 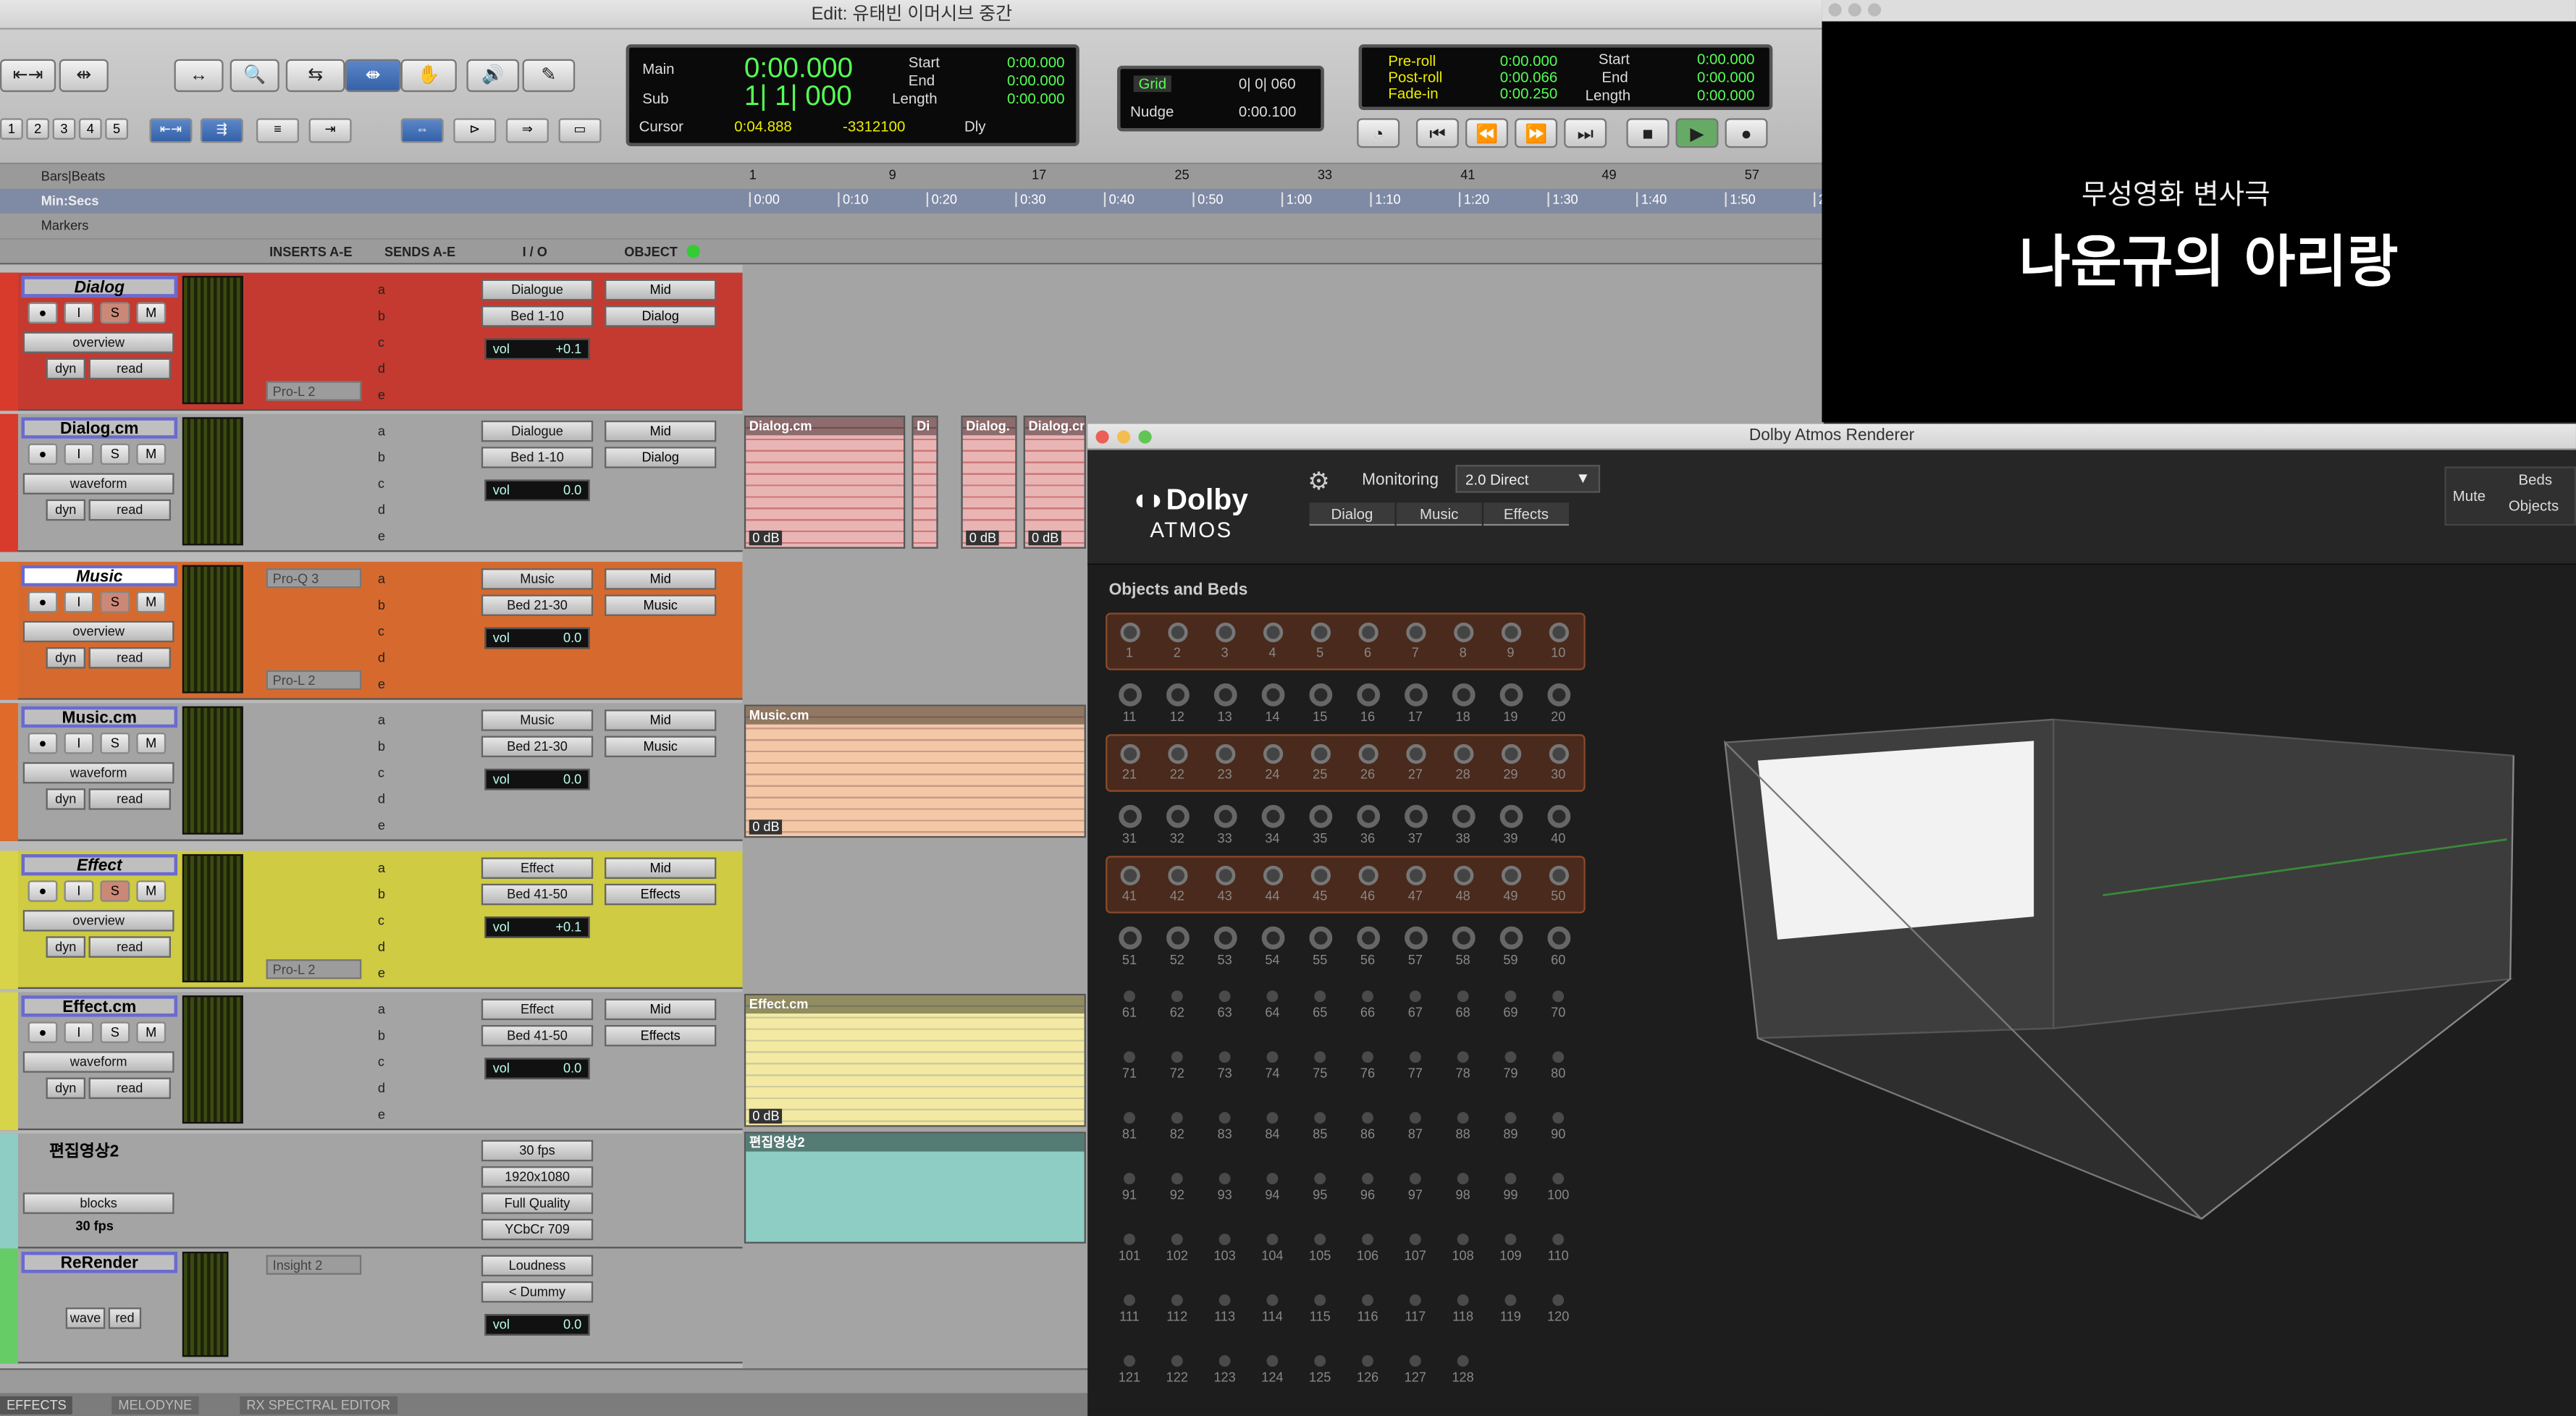 I want to click on automation-mode-select: red, so click(x=125, y=1318).